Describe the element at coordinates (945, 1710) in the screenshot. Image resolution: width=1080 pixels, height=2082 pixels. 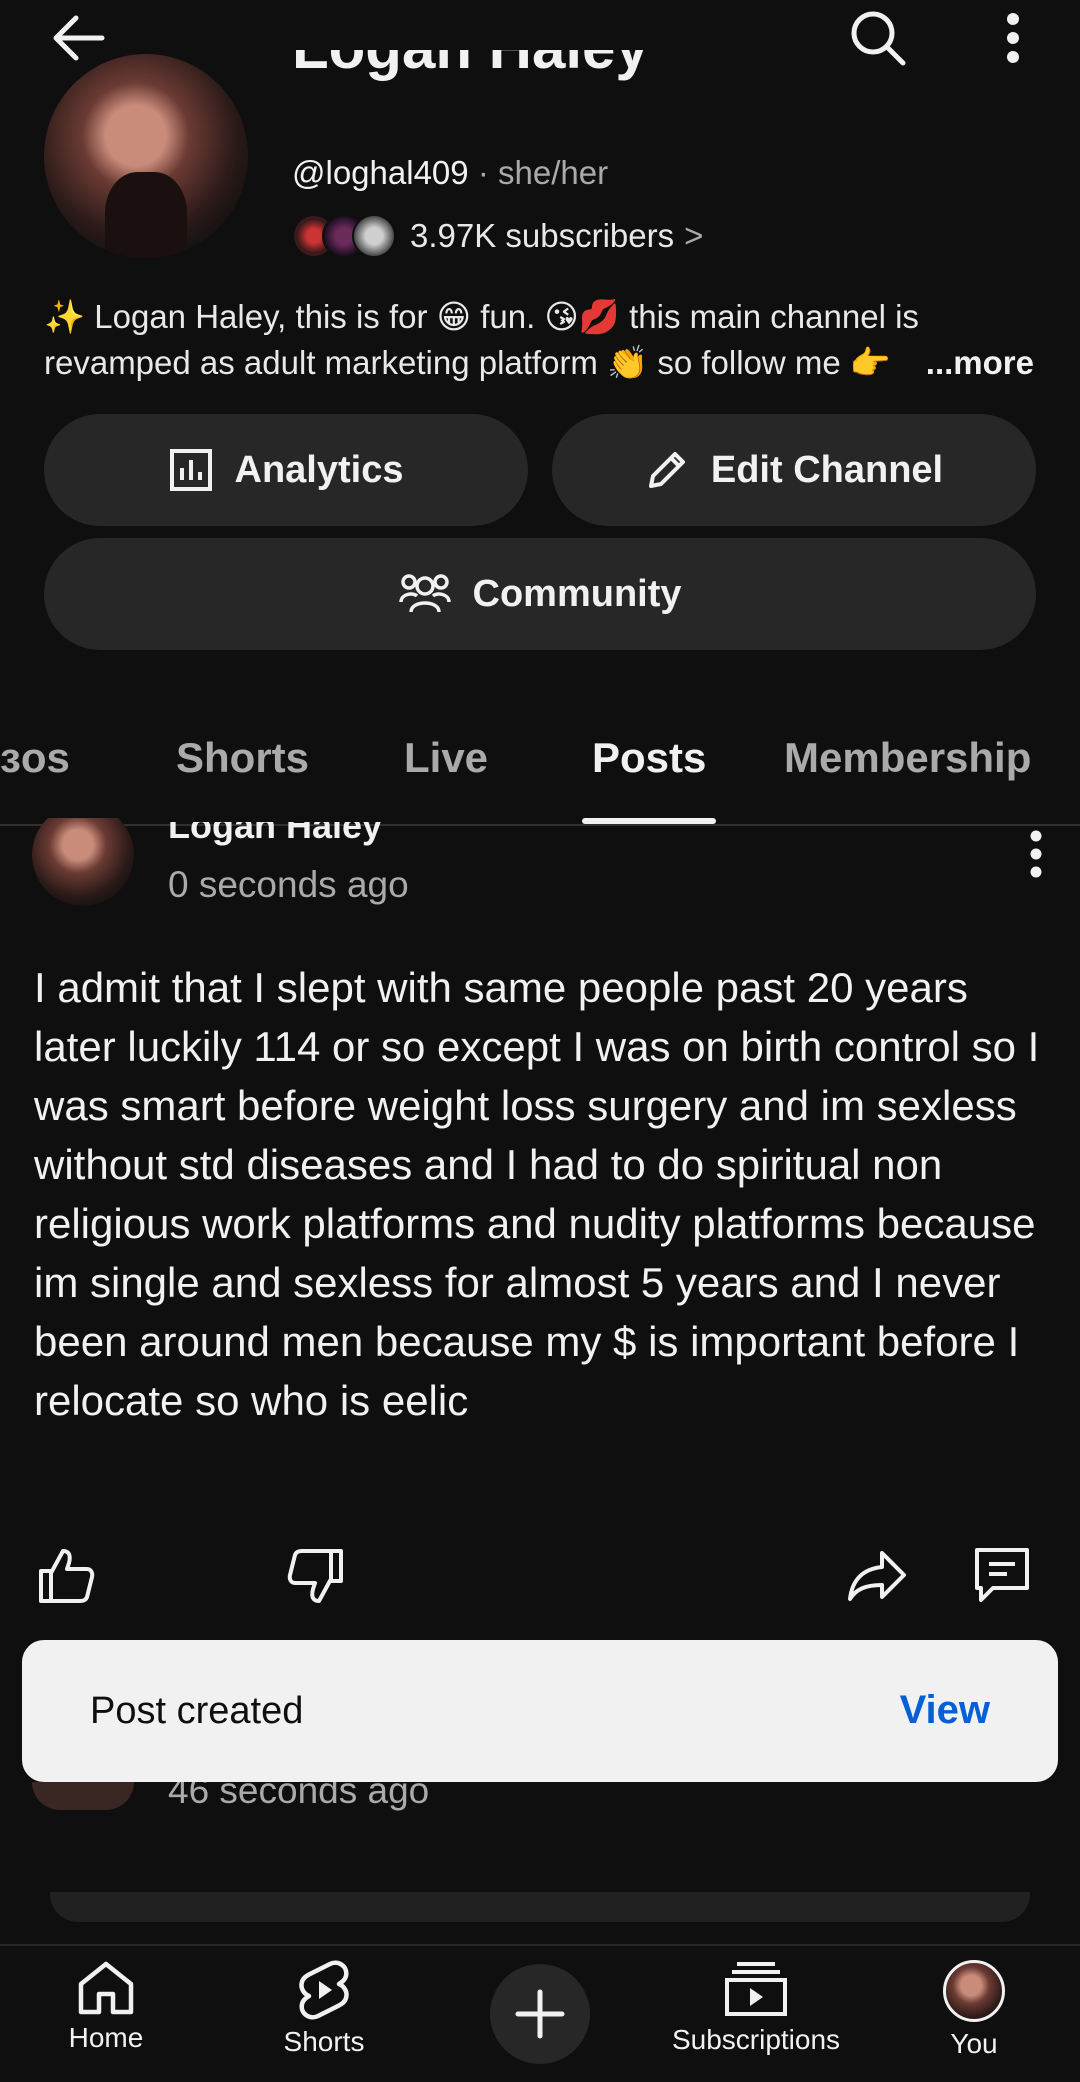
I see `toast-view-button: View` at that location.